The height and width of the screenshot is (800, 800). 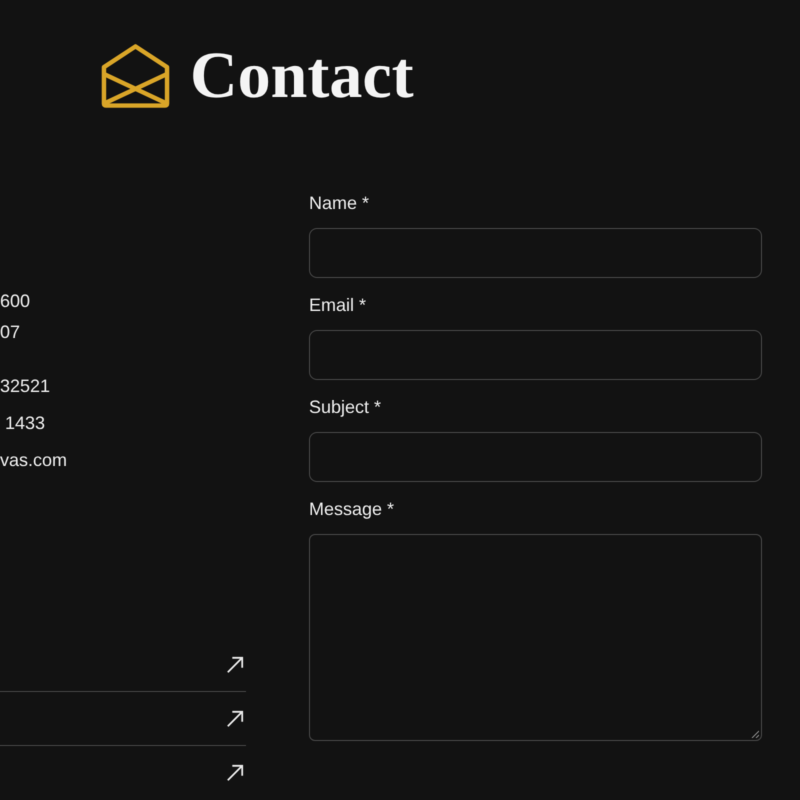 I want to click on field-label: Subject *, so click(x=345, y=407).